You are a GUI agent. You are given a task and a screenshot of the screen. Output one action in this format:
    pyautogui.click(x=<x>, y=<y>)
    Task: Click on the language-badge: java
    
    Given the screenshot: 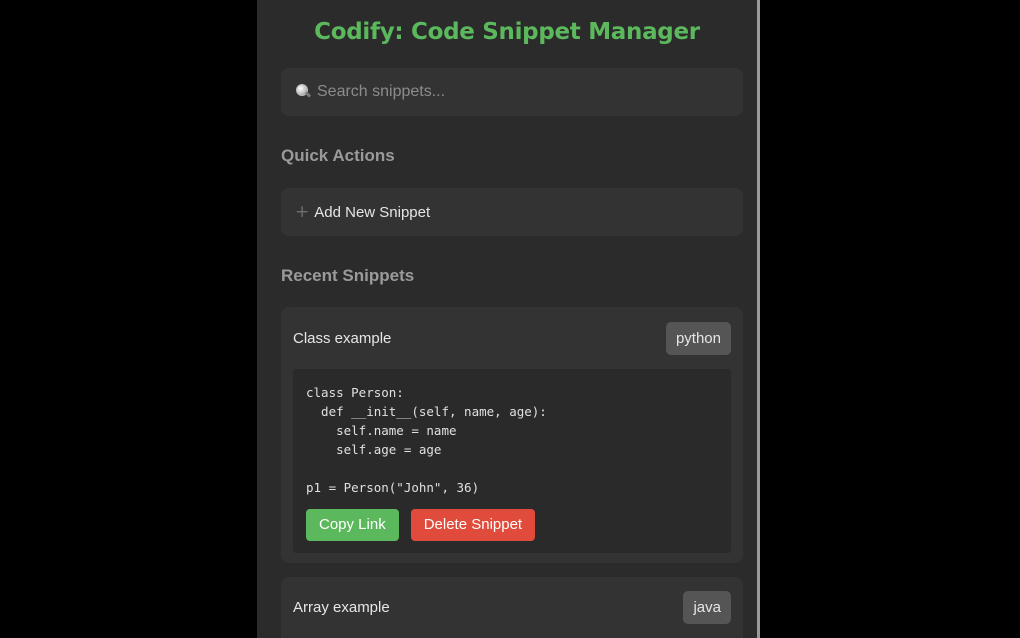 What is the action you would take?
    pyautogui.click(x=707, y=607)
    